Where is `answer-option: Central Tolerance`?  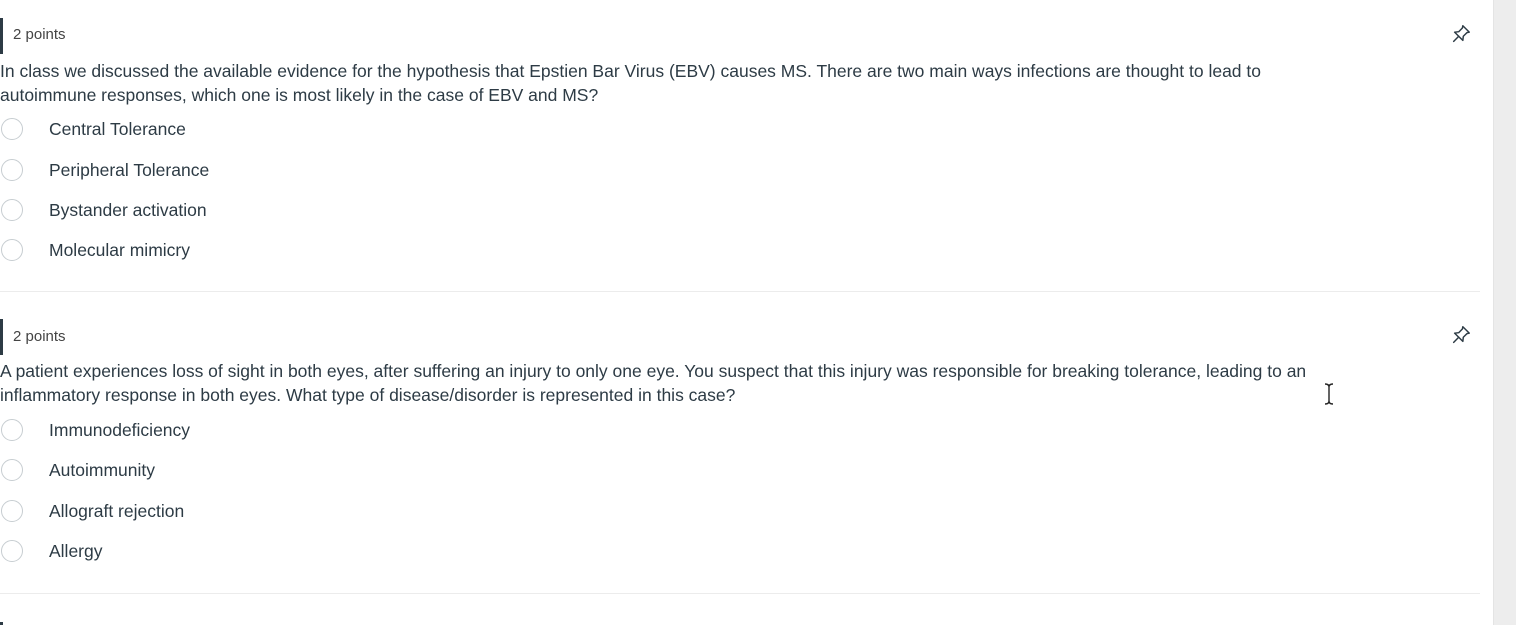 answer-option: Central Tolerance is located at coordinates (200, 129).